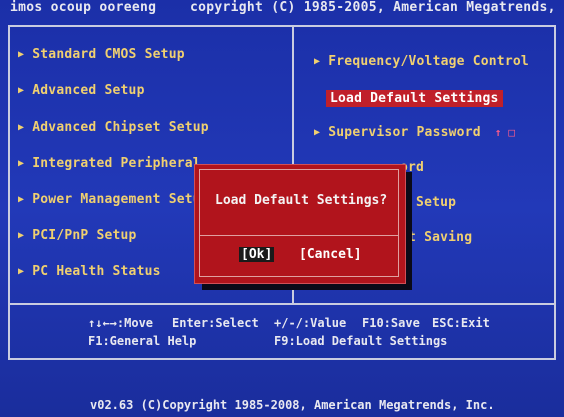 The height and width of the screenshot is (417, 564). What do you see at coordinates (461, 323) in the screenshot?
I see `help-exit: ESC:Exit` at bounding box center [461, 323].